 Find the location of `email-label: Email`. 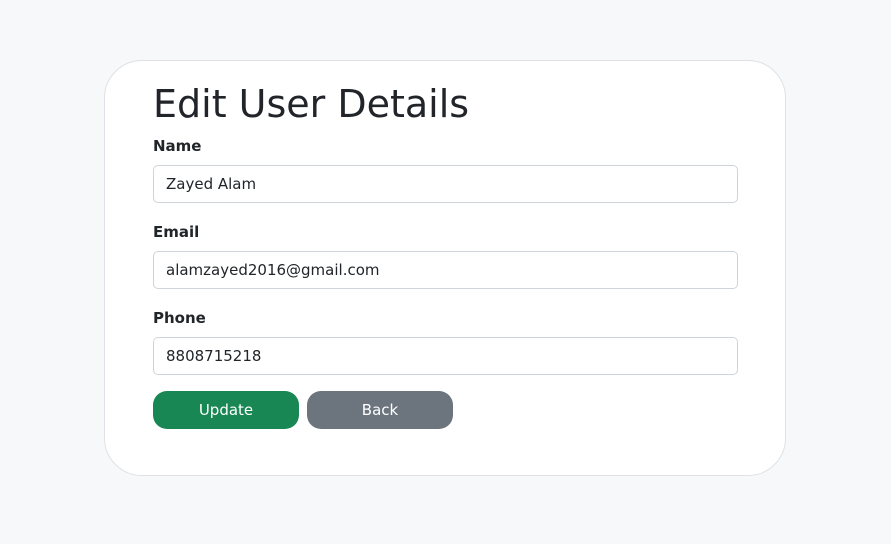

email-label: Email is located at coordinates (176, 232).